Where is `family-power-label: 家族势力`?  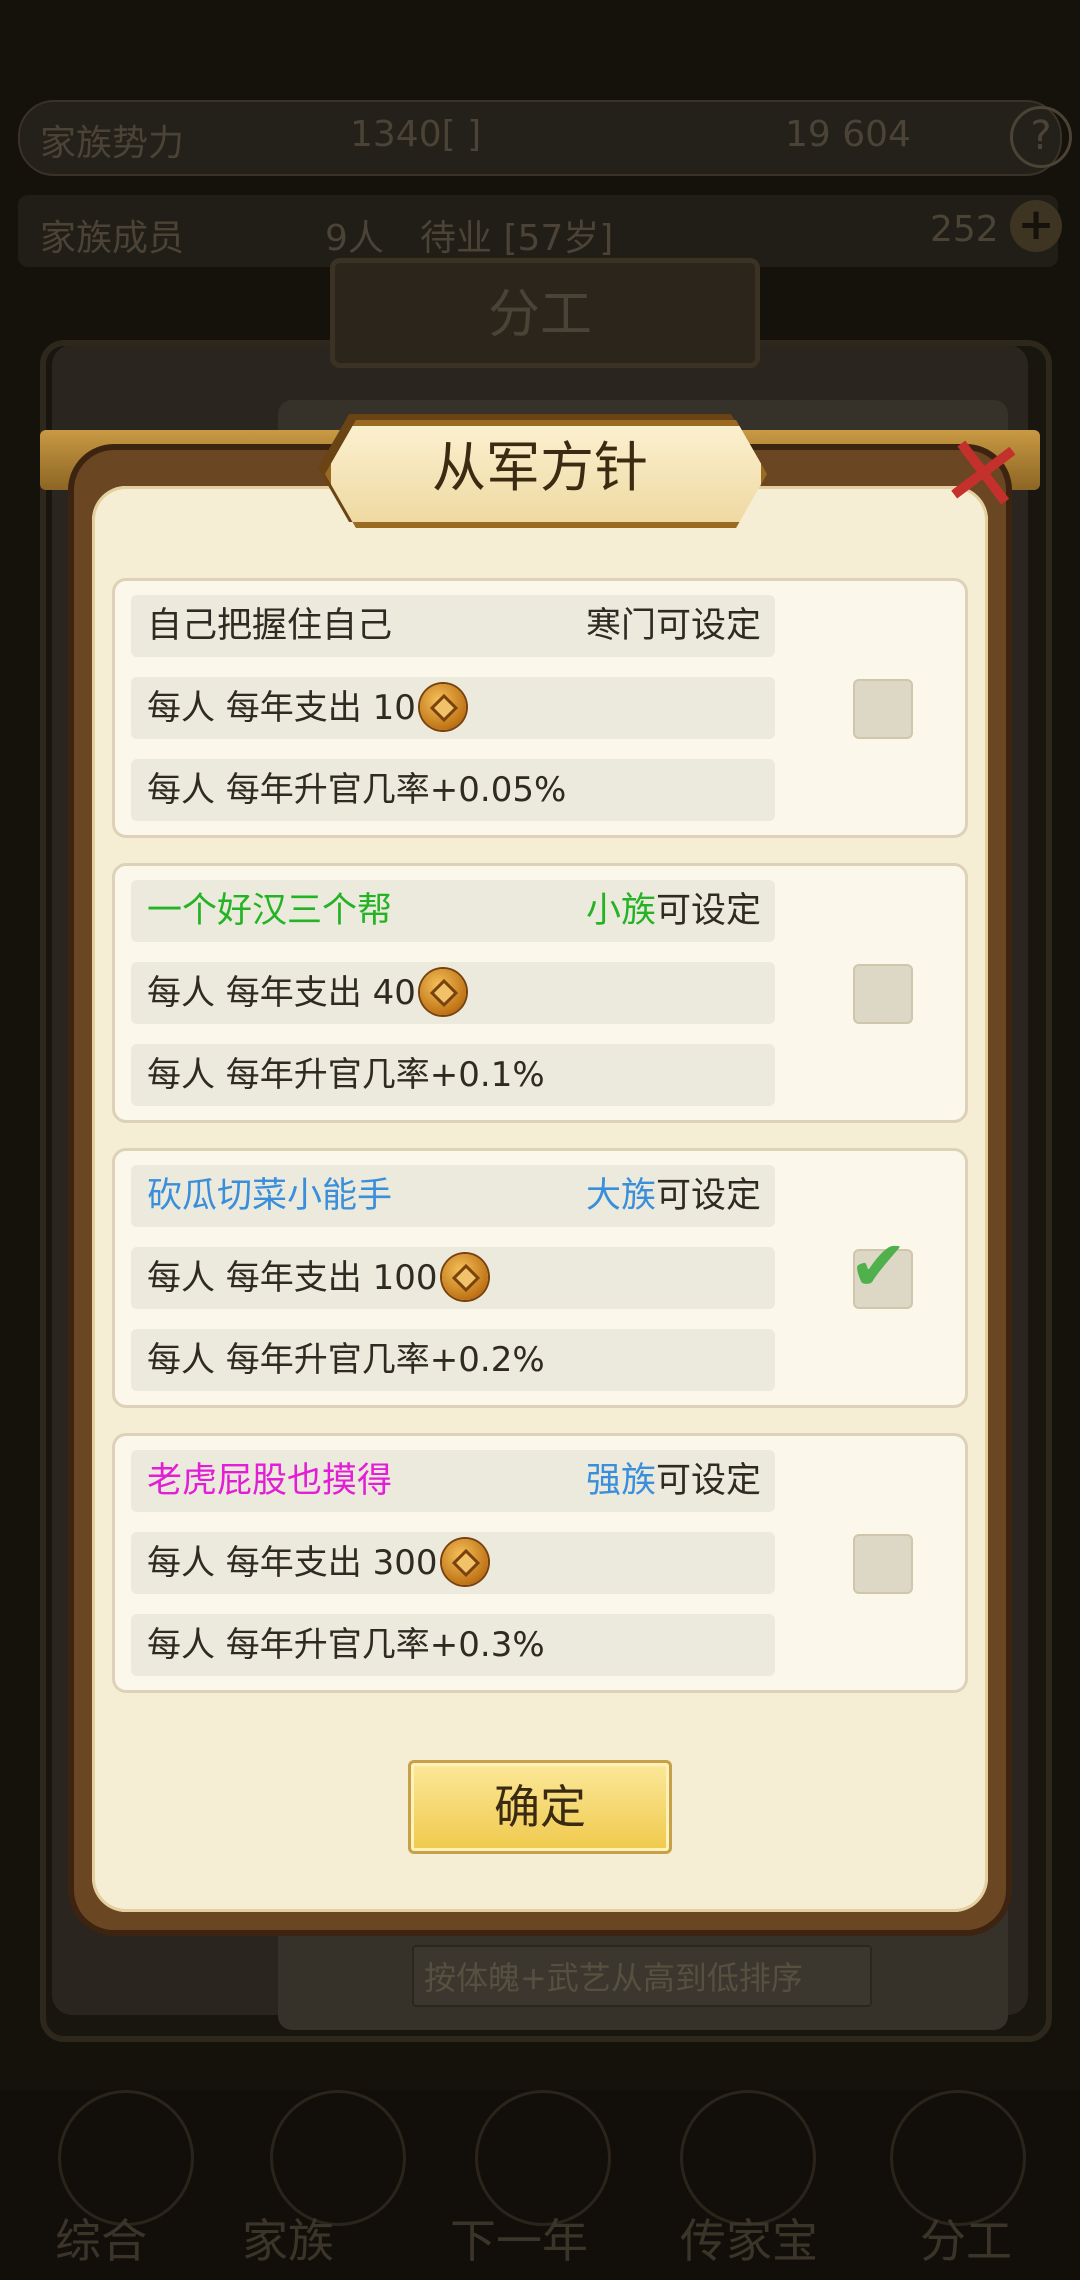 family-power-label: 家族势力 is located at coordinates (112, 143).